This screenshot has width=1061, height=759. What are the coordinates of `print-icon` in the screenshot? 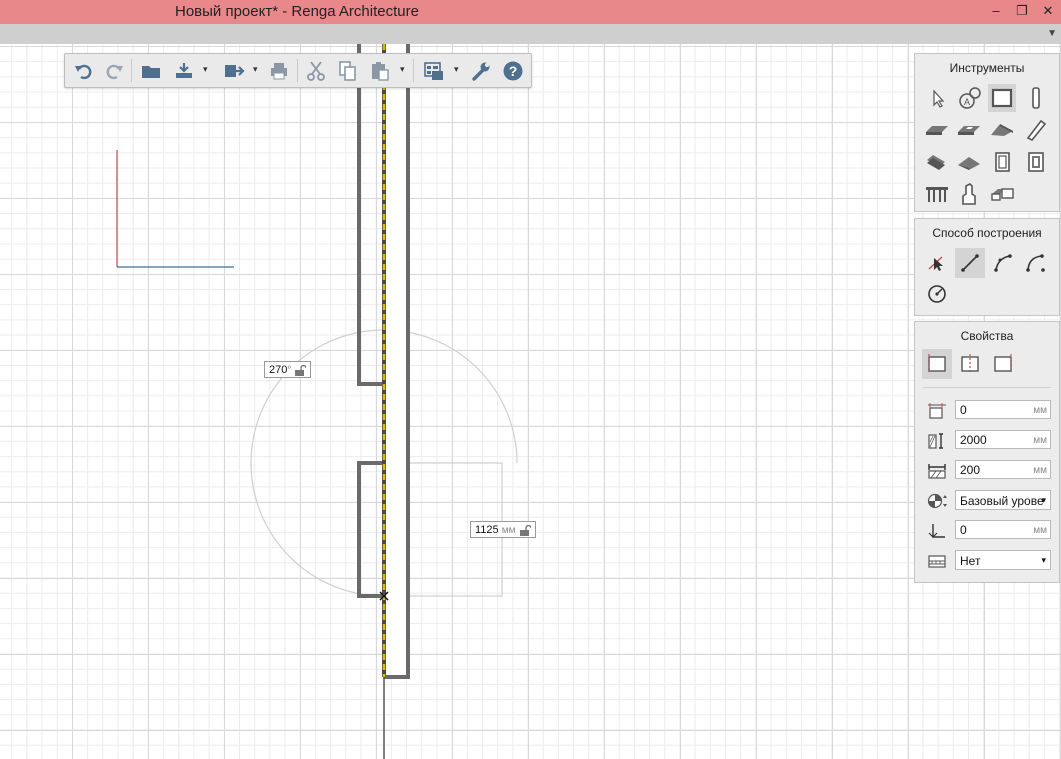 It's located at (279, 71).